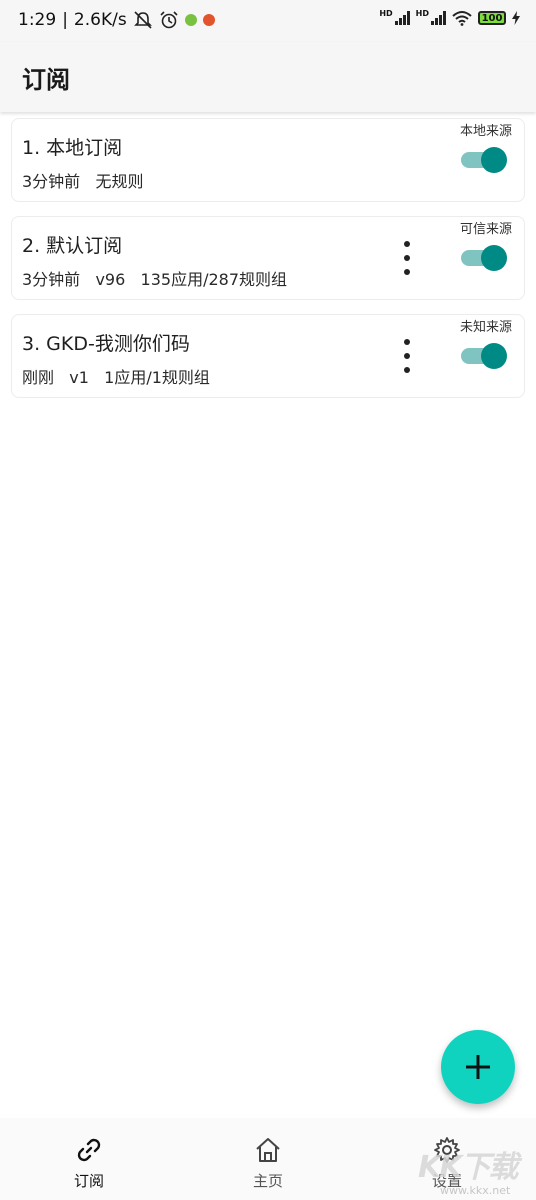 The height and width of the screenshot is (1200, 536). Describe the element at coordinates (169, 20) in the screenshot. I see `alarm-icon` at that location.